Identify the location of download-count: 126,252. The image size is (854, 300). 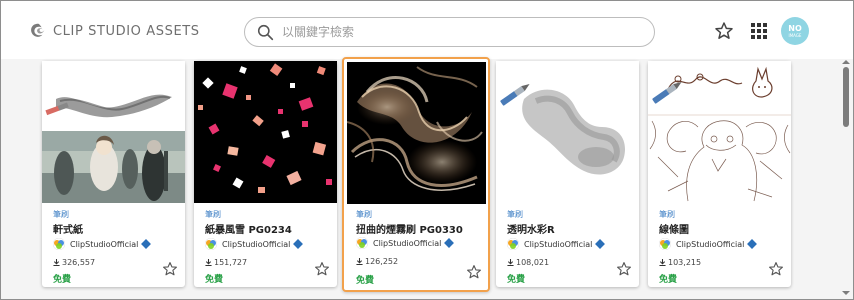
(377, 261).